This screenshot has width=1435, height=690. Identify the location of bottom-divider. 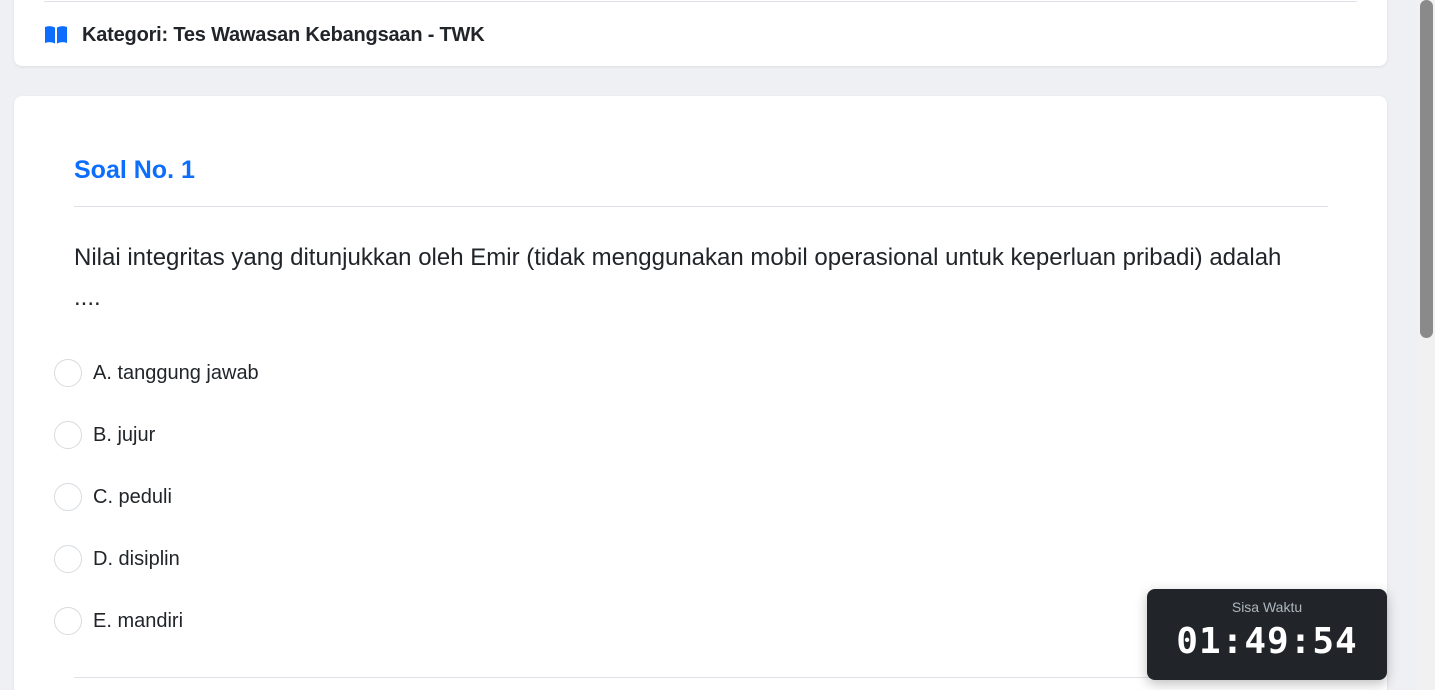
(701, 677).